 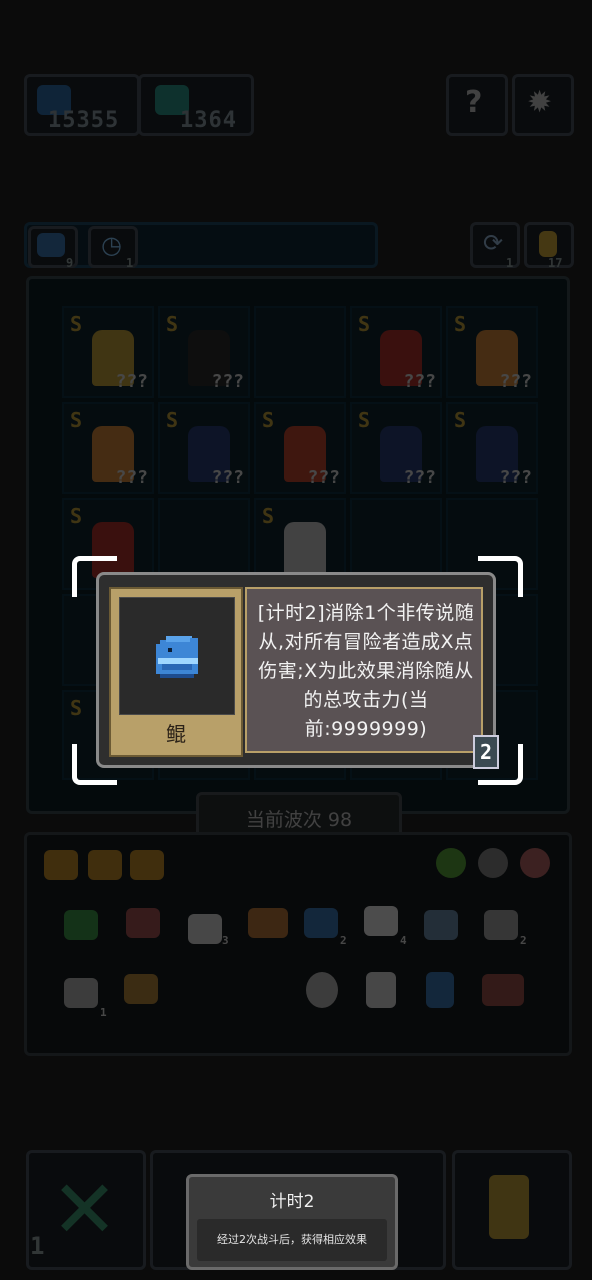 I want to click on skill-slot-a-count: 9, so click(x=70, y=263).